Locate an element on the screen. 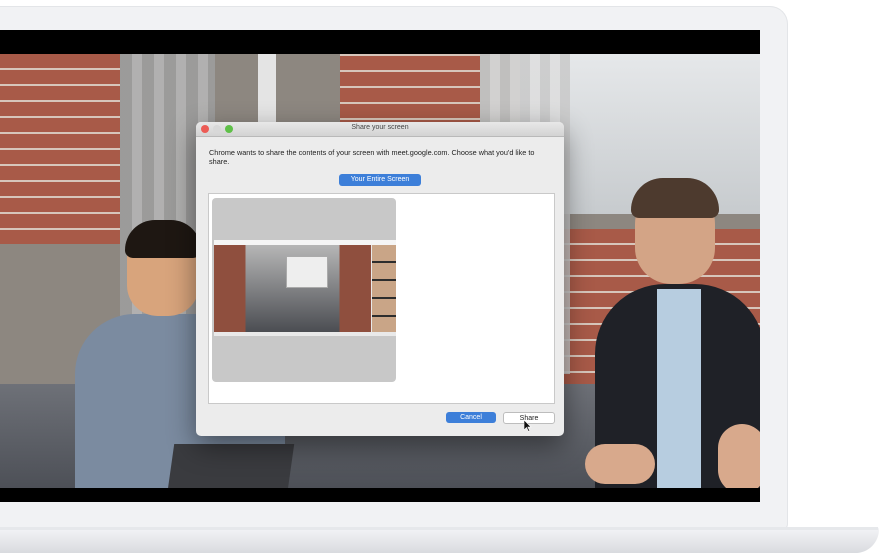 The width and height of the screenshot is (881, 557). laptop-on-lap is located at coordinates (230, 466).